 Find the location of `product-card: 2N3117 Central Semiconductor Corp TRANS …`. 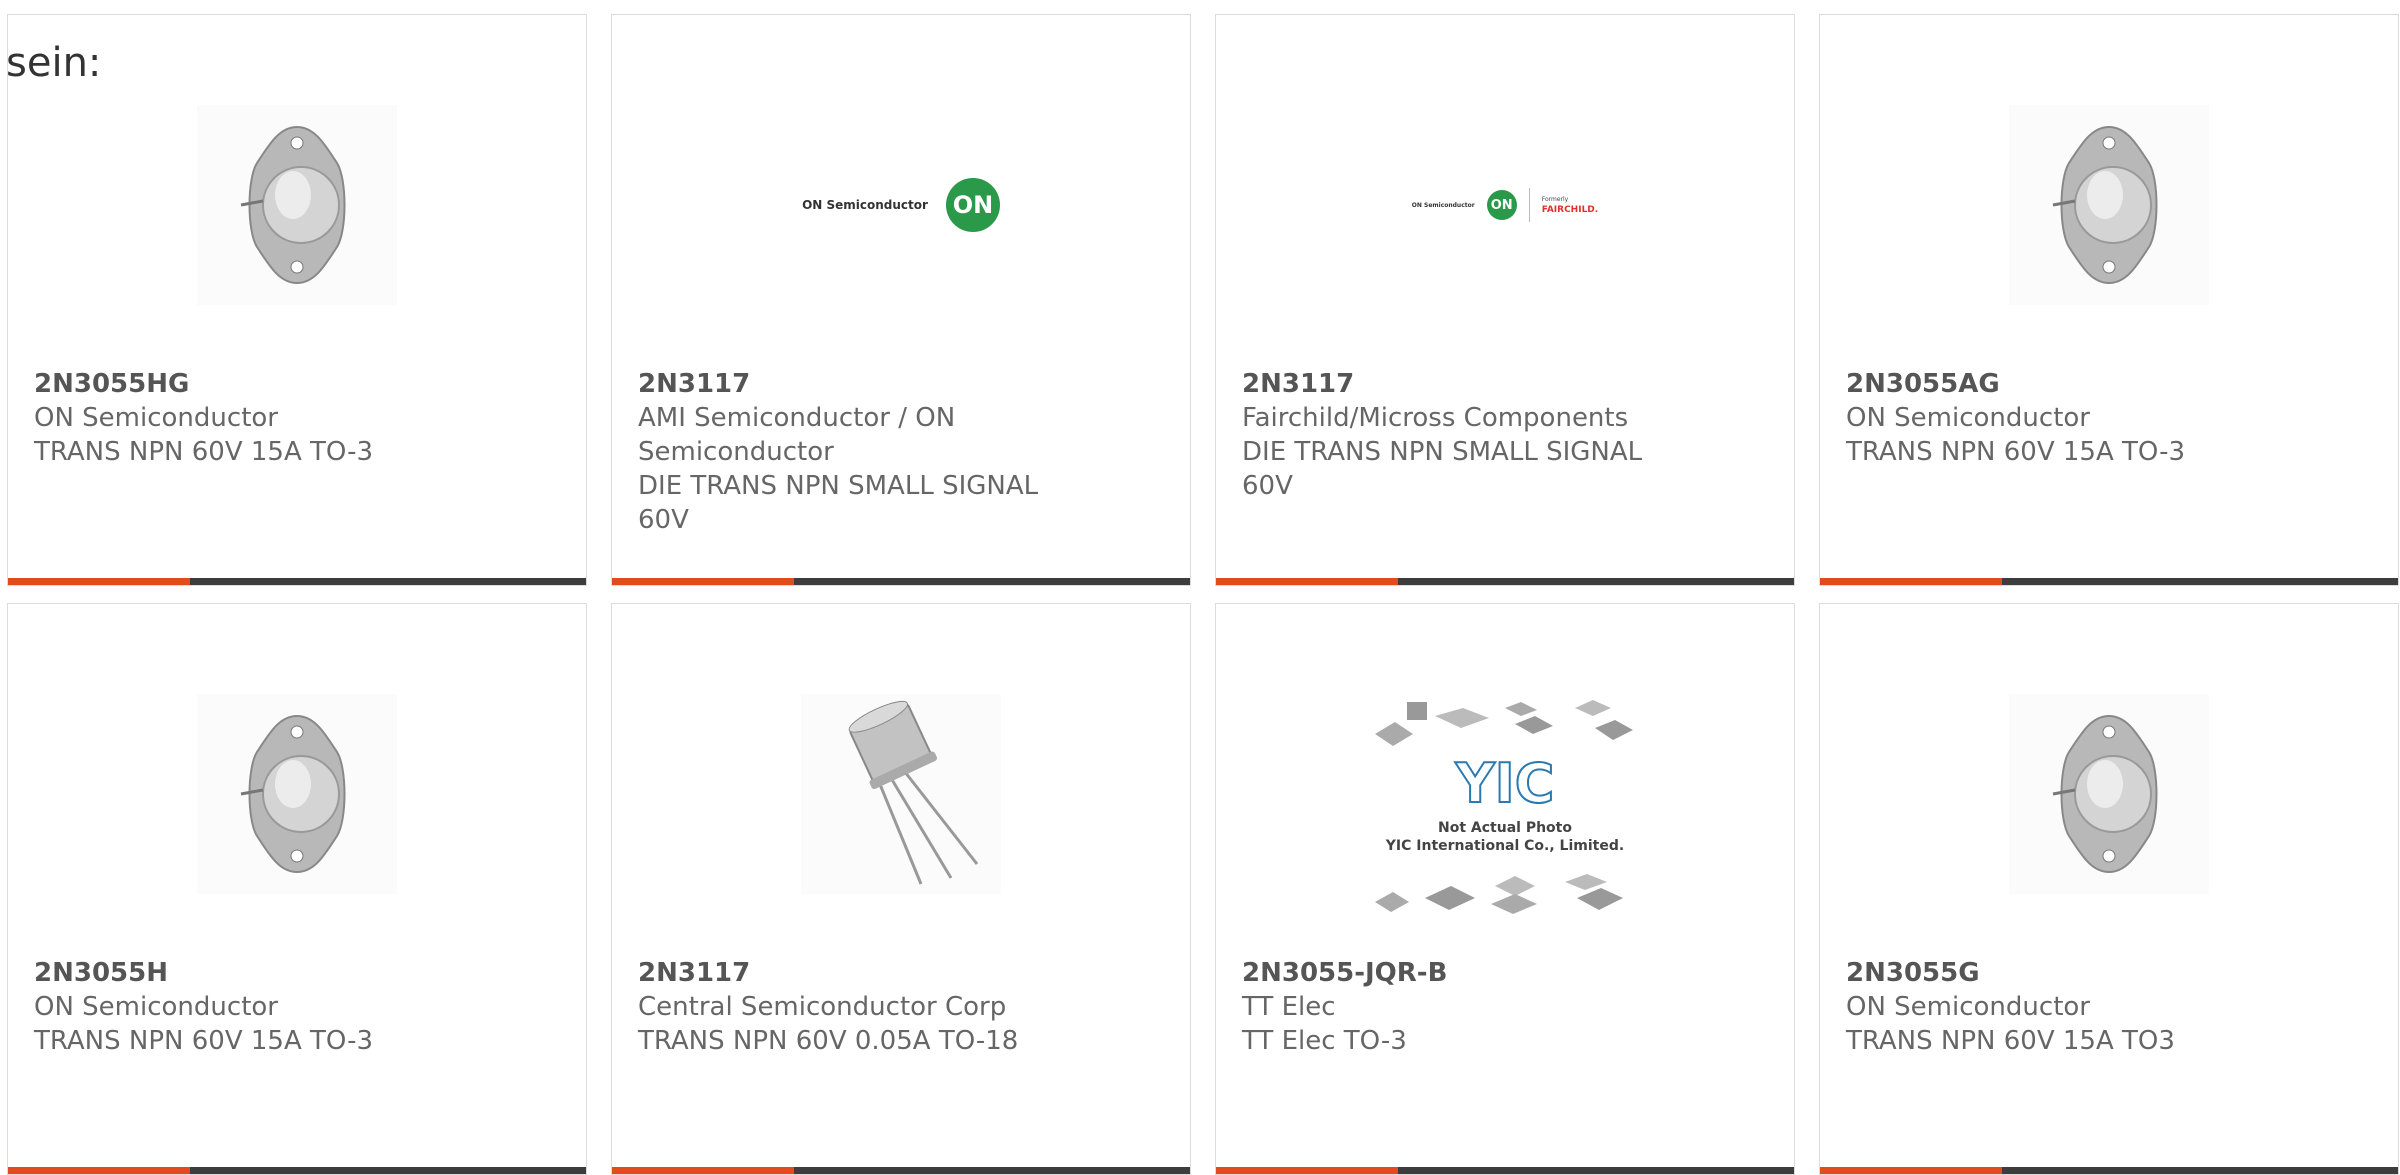

product-card: 2N3117 Central Semiconductor Corp TRANS … is located at coordinates (901, 889).